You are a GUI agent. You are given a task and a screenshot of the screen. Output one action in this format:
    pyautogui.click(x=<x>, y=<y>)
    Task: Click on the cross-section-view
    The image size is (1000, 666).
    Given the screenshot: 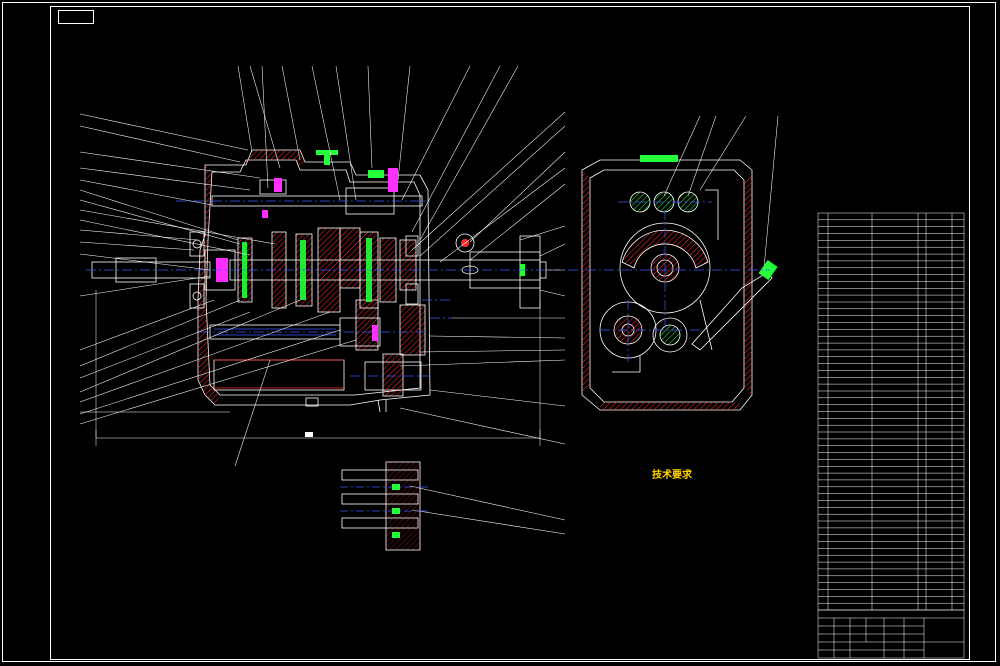 What is the action you would take?
    pyautogui.click(x=679, y=283)
    